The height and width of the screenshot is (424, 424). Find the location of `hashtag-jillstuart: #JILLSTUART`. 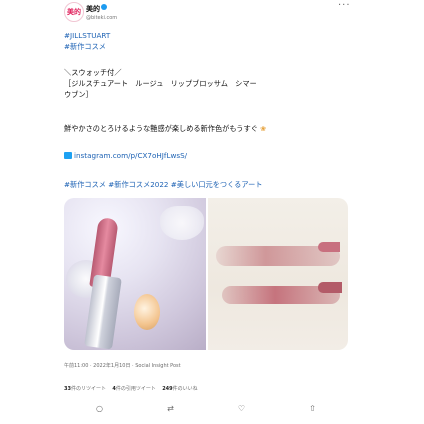

hashtag-jillstuart: #JILLSTUART is located at coordinates (87, 36).